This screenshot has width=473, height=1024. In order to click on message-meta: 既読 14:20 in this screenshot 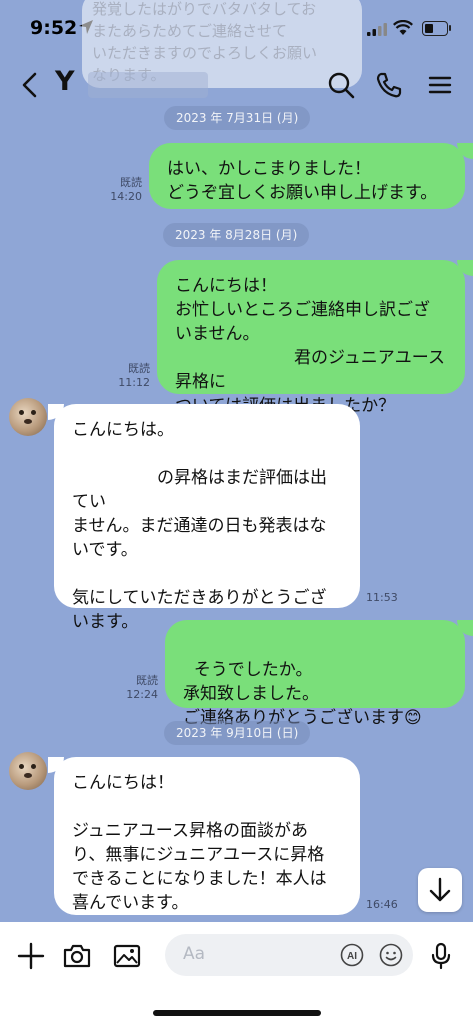, I will do `click(121, 190)`.